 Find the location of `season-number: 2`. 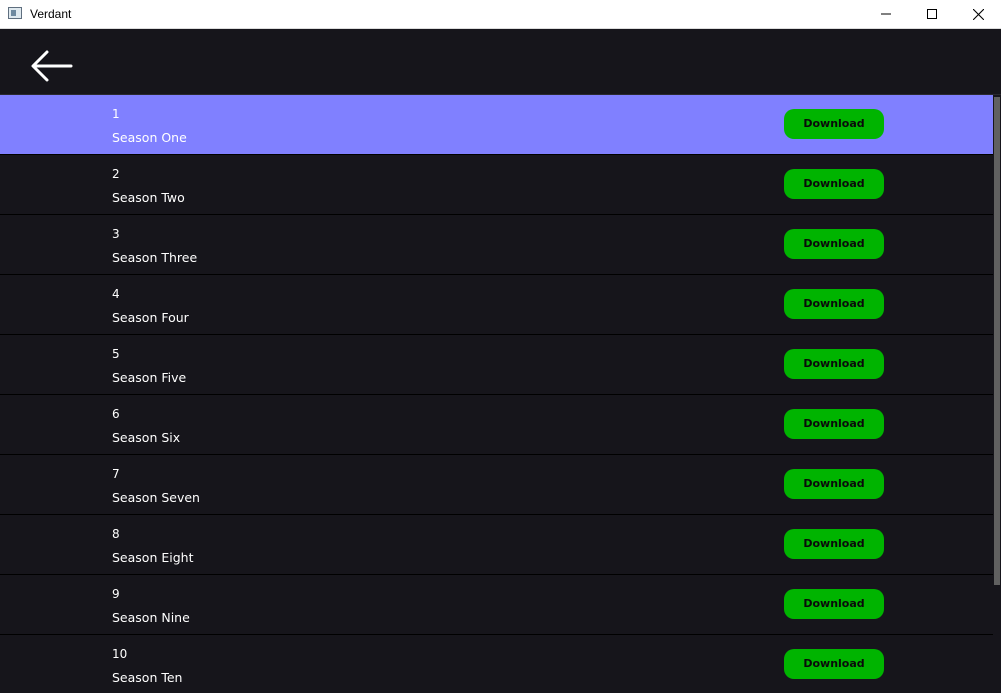

season-number: 2 is located at coordinates (116, 174).